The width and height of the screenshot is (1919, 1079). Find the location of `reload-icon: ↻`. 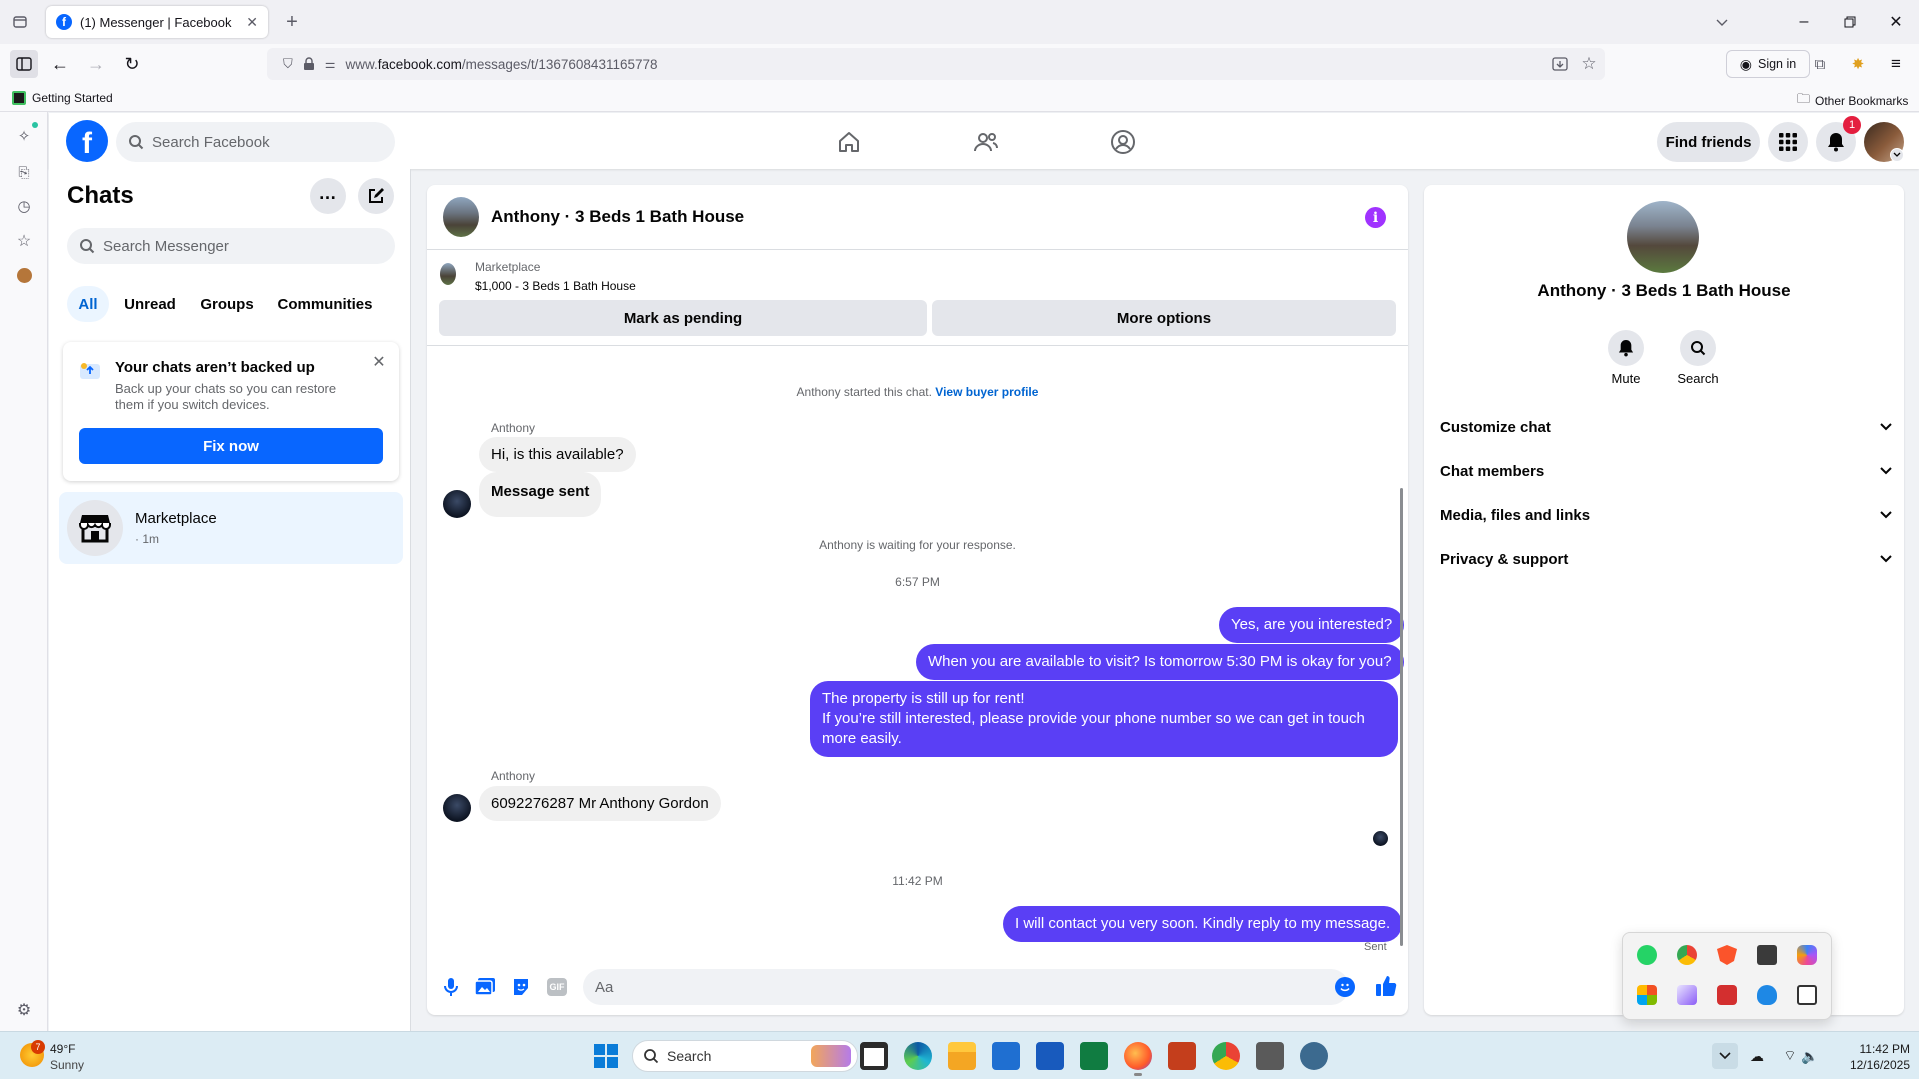

reload-icon: ↻ is located at coordinates (132, 64).